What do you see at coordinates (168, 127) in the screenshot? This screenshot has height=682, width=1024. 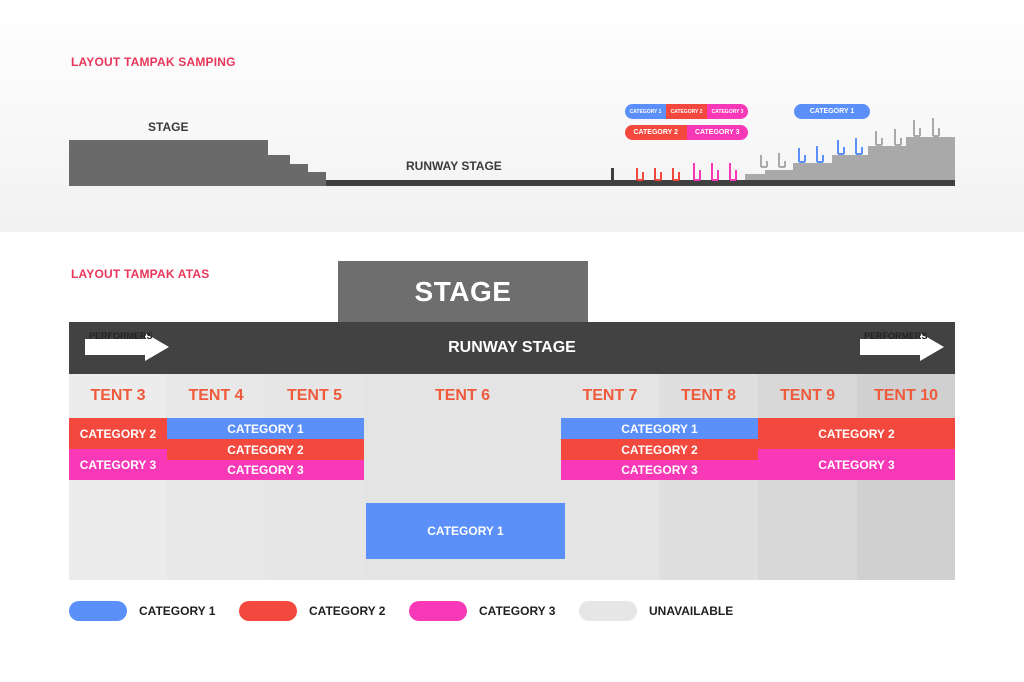 I see `side-stage-label: STAGE` at bounding box center [168, 127].